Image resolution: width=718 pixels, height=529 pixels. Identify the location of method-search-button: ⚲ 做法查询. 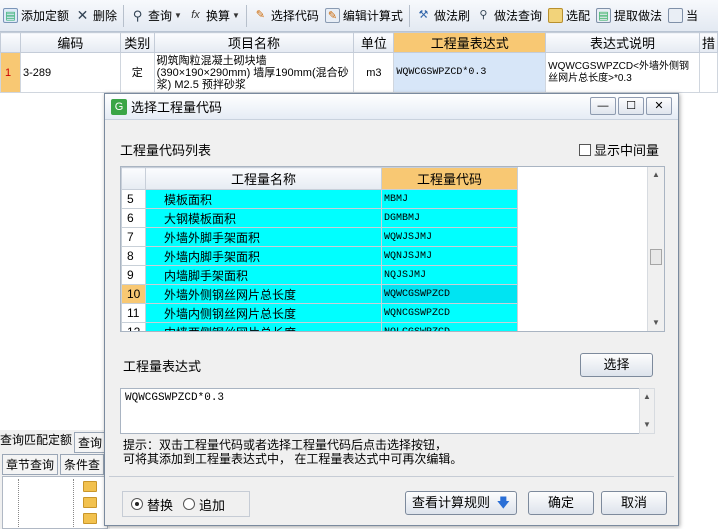
(509, 16).